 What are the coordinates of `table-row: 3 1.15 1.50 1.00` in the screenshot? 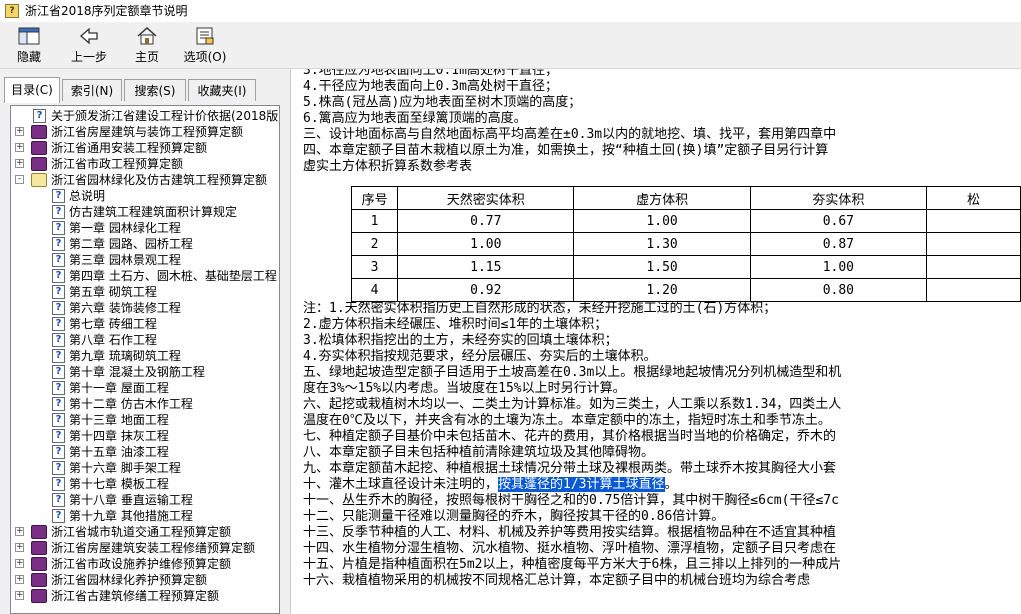 It's located at (685, 267).